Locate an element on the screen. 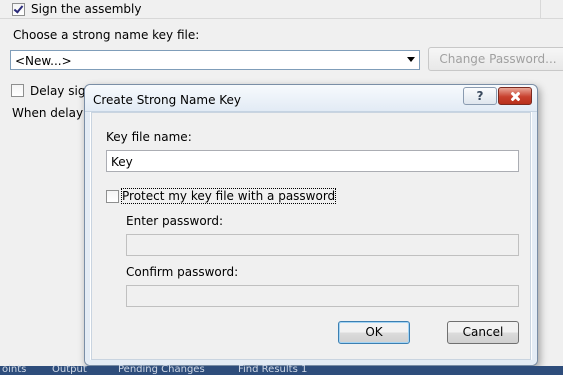 The height and width of the screenshot is (375, 563). confirm-password-label: Confirm password: is located at coordinates (182, 272).